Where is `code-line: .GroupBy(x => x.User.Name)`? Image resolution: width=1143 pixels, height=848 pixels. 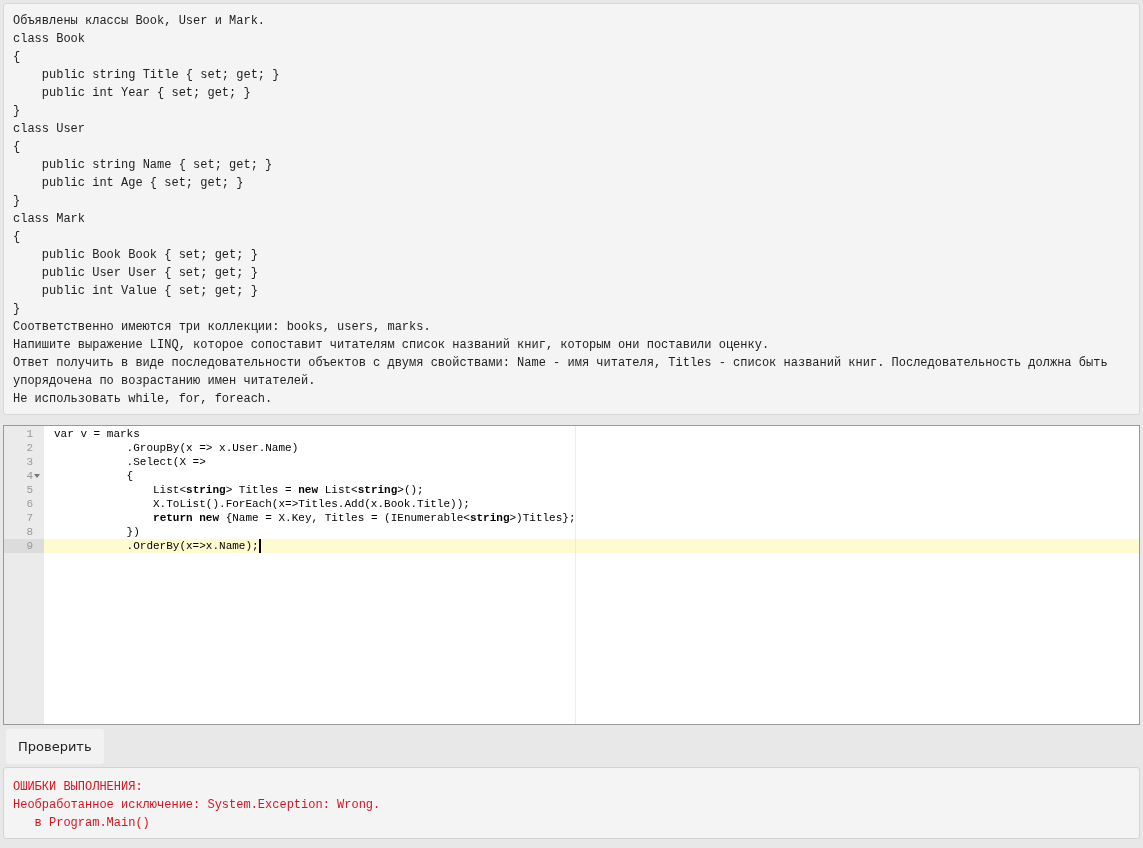 code-line: .GroupBy(x => x.User.Name) is located at coordinates (212, 448).